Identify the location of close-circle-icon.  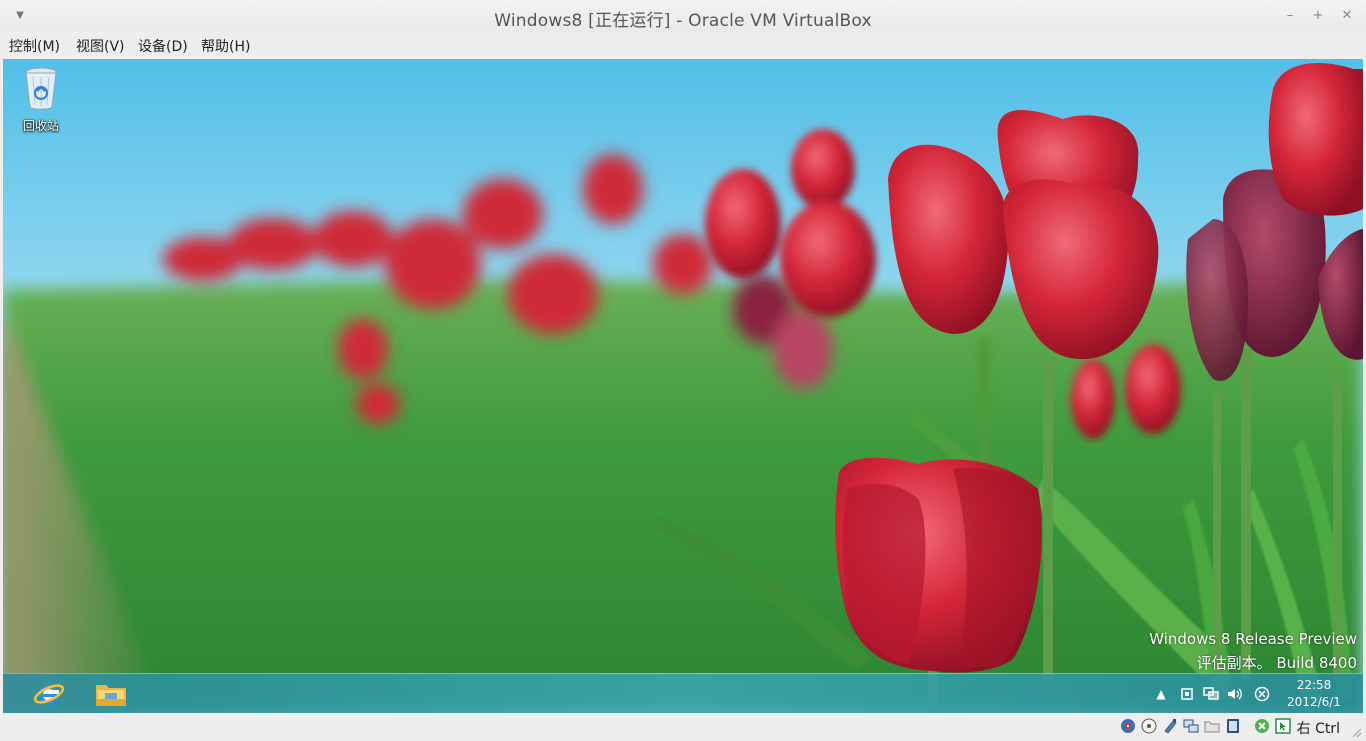
(1262, 694).